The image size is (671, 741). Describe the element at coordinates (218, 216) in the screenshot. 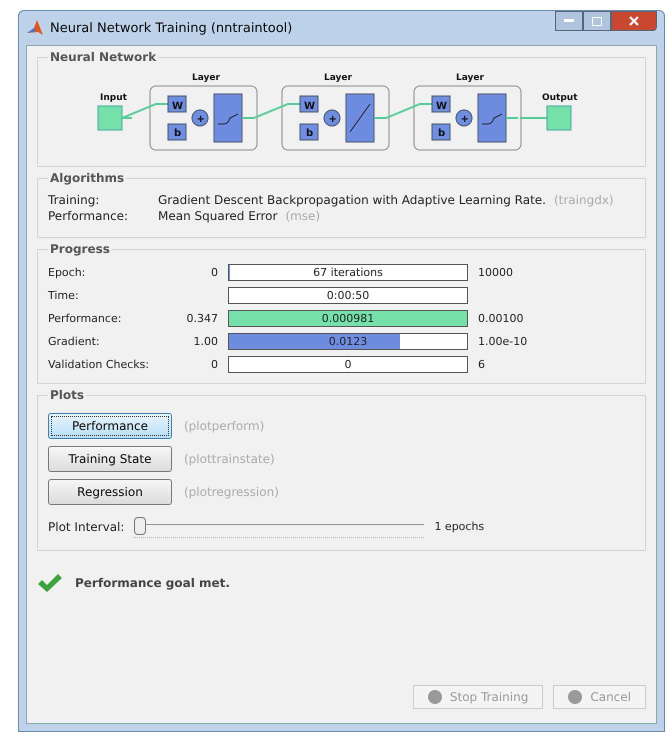

I see `algorithm-name: Mean Squared Error` at that location.